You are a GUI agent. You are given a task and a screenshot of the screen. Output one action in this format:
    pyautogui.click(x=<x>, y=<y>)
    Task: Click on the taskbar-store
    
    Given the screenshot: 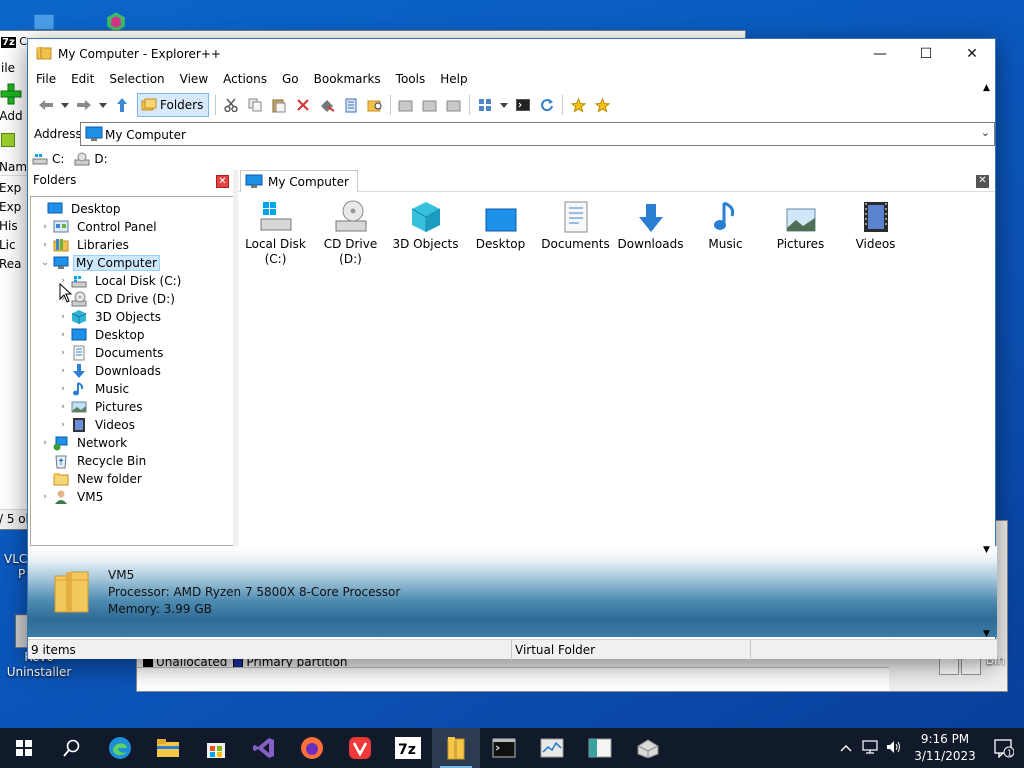 What is the action you would take?
    pyautogui.click(x=216, y=748)
    